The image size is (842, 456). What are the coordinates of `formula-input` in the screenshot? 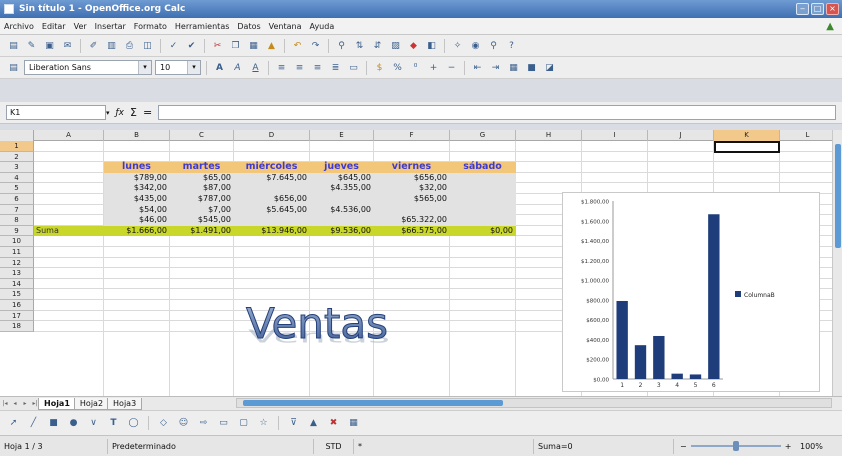 It's located at (497, 112).